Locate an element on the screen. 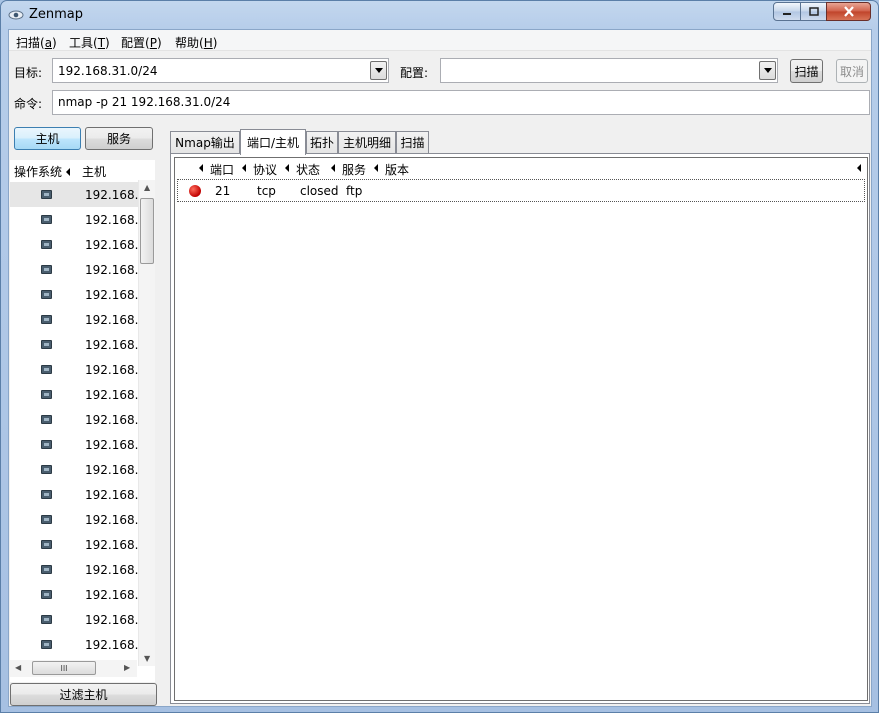  vertical-scrollbar: ▲ ▼ is located at coordinates (146, 423).